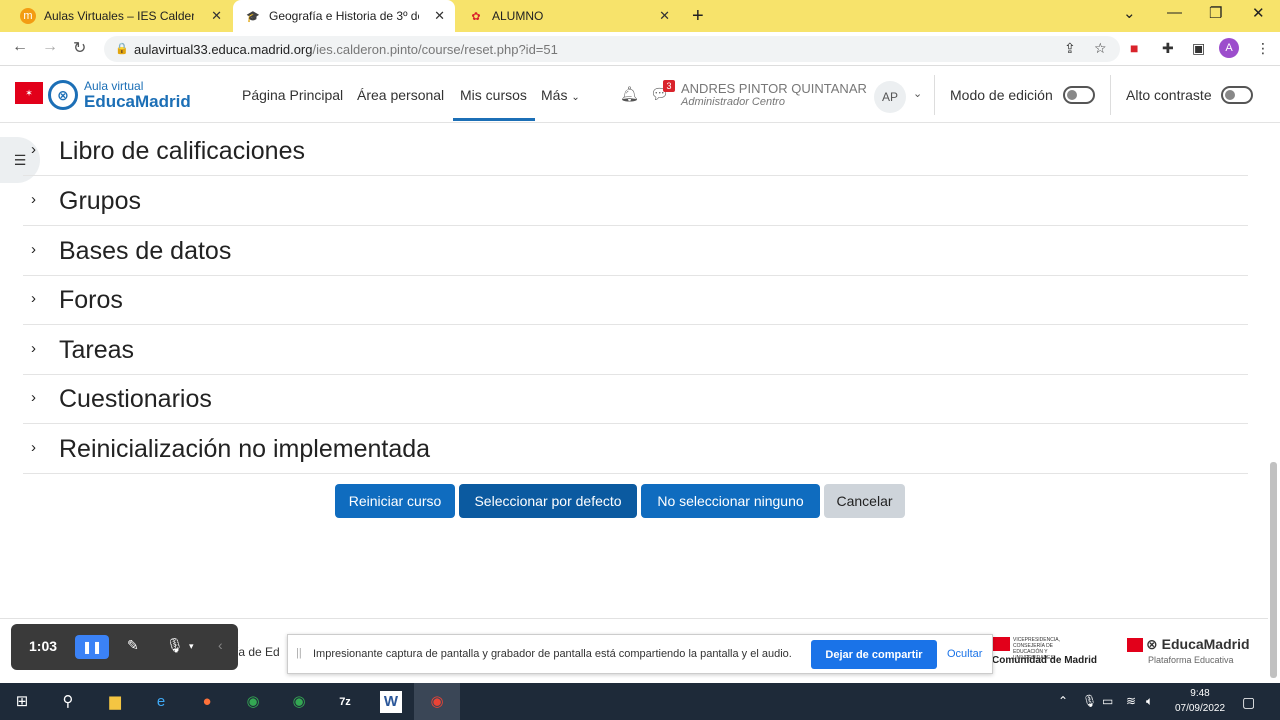 This screenshot has height=720, width=1280. I want to click on logo-title: EducaMadrid, so click(137, 102).